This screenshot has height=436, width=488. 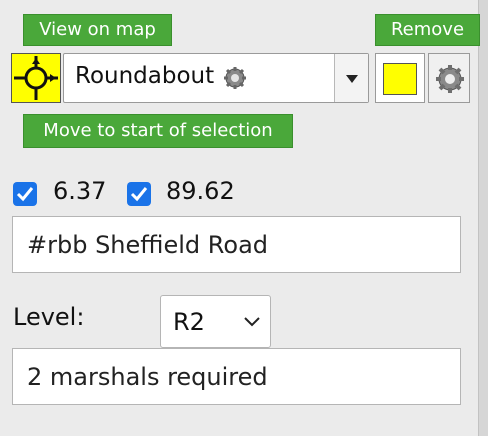 I want to click on settings-button, so click(x=449, y=78).